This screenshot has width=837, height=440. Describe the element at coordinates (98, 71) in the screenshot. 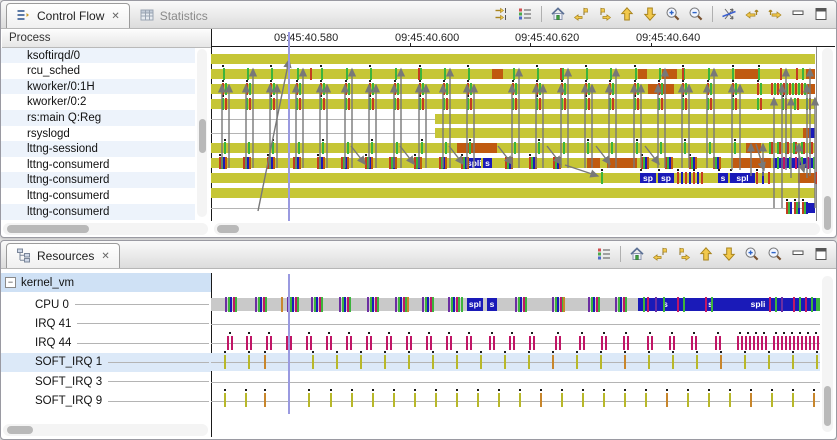

I see `process-row: rcu_sched` at that location.